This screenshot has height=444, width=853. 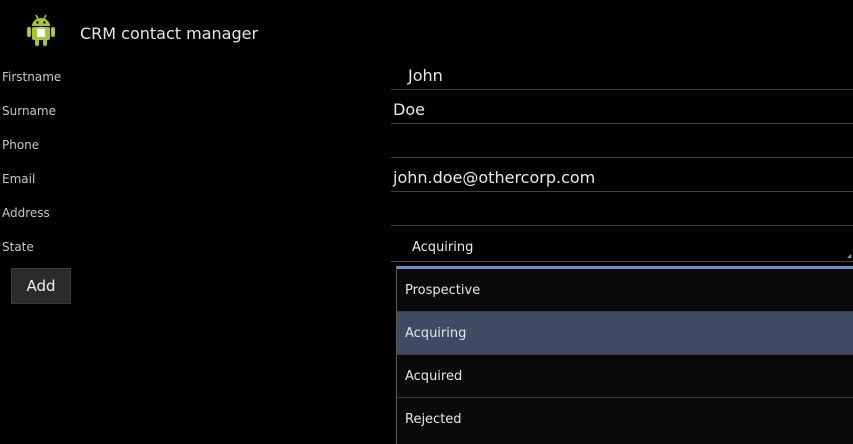 What do you see at coordinates (29, 111) in the screenshot?
I see `surname-label: Surname` at bounding box center [29, 111].